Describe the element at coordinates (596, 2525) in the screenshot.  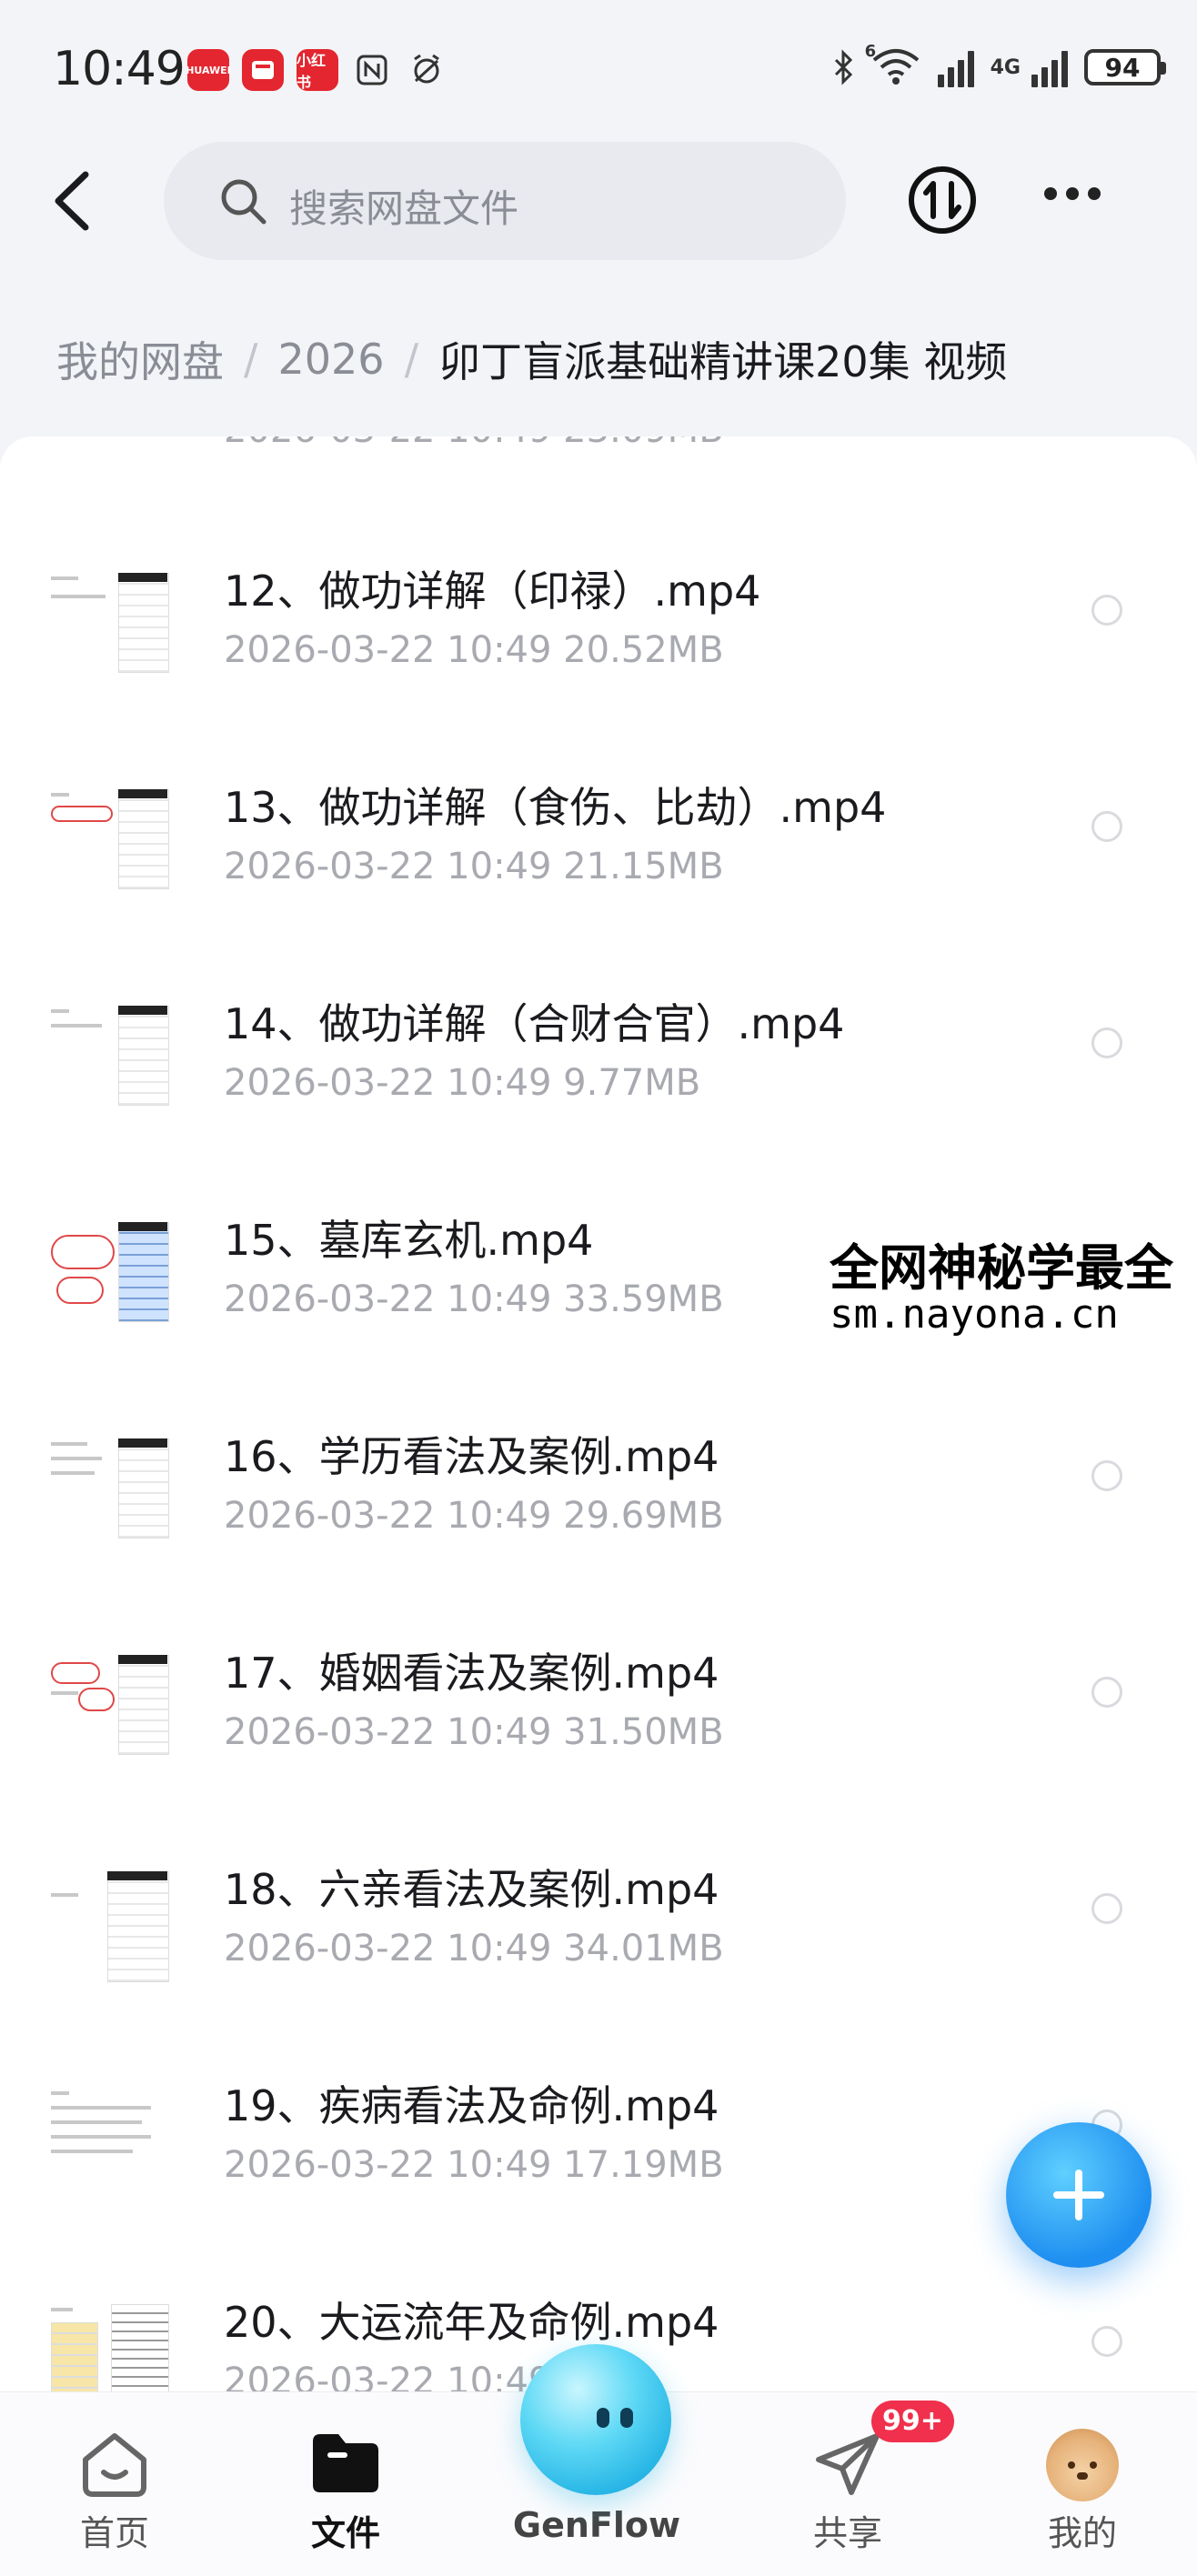
I see `tab-label: GenFlow` at that location.